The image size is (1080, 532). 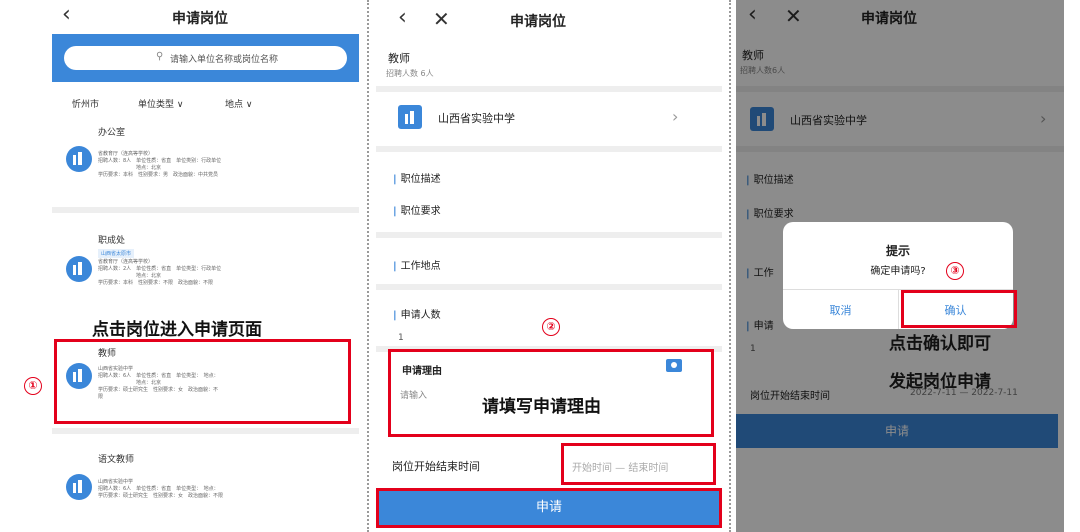 I want to click on section-work-location: | 工作地点, so click(x=417, y=264).